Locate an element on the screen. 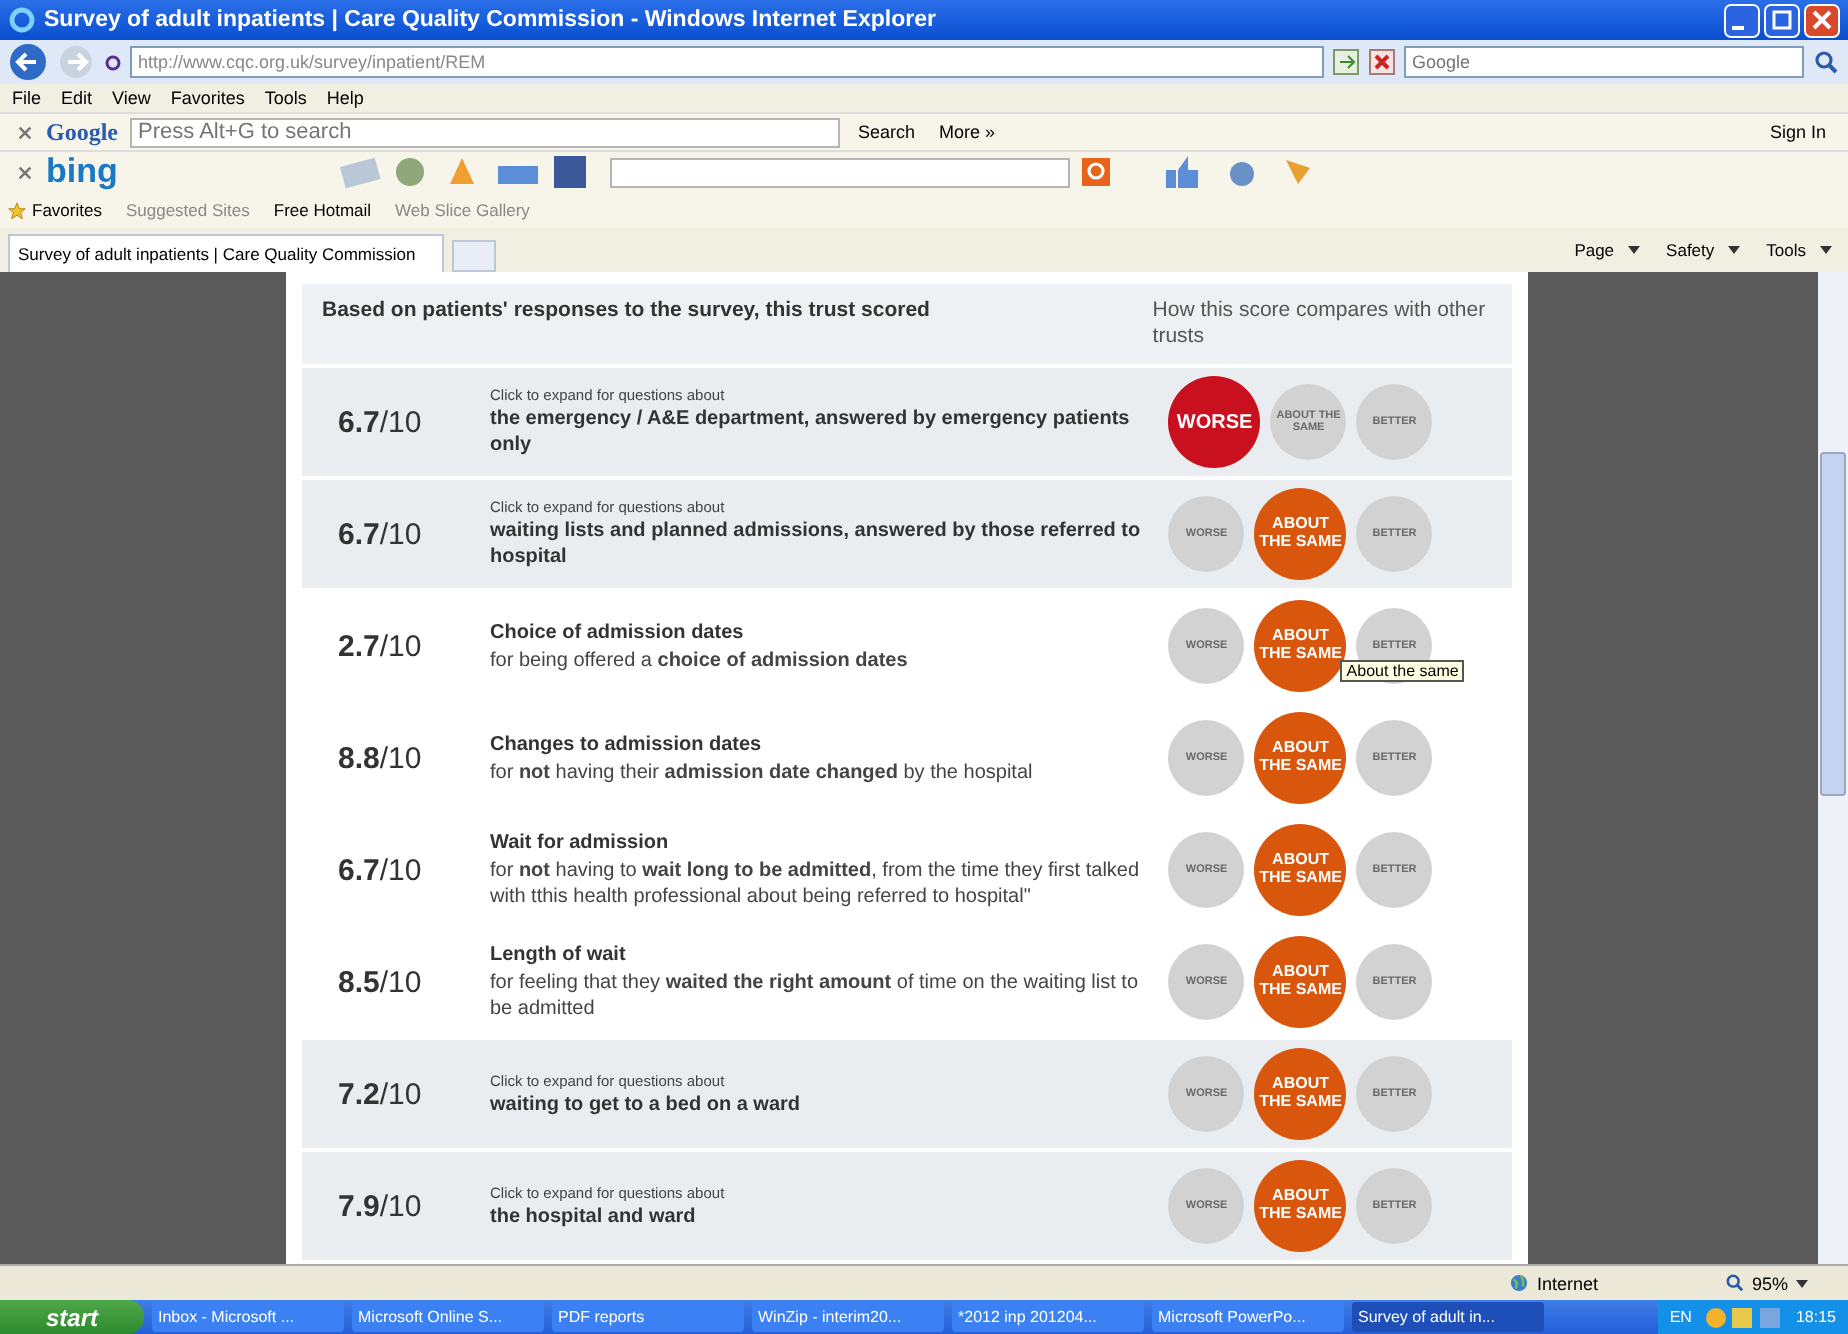 This screenshot has height=1334, width=1848. menu-item: Tools is located at coordinates (285, 98).